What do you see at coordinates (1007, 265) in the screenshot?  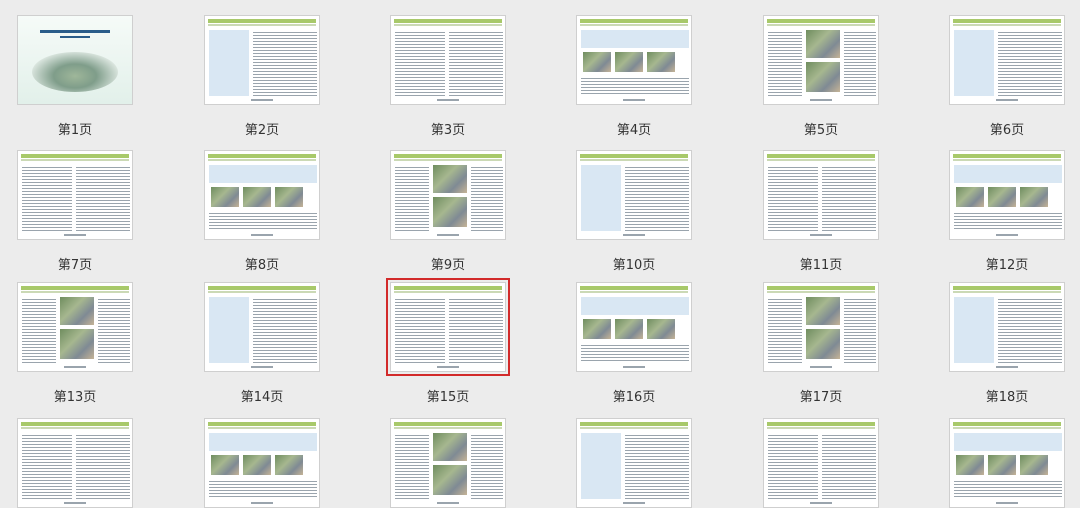 I see `page-label: 第12页` at bounding box center [1007, 265].